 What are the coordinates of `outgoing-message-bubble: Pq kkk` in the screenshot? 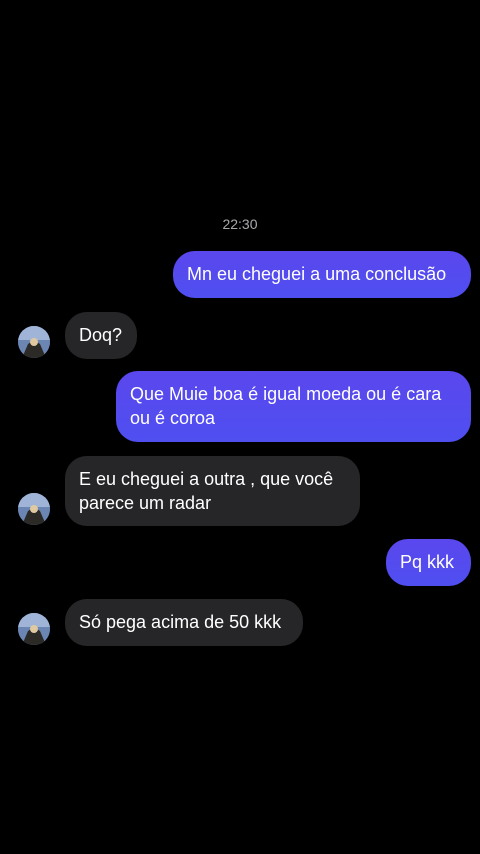 It's located at (428, 562).